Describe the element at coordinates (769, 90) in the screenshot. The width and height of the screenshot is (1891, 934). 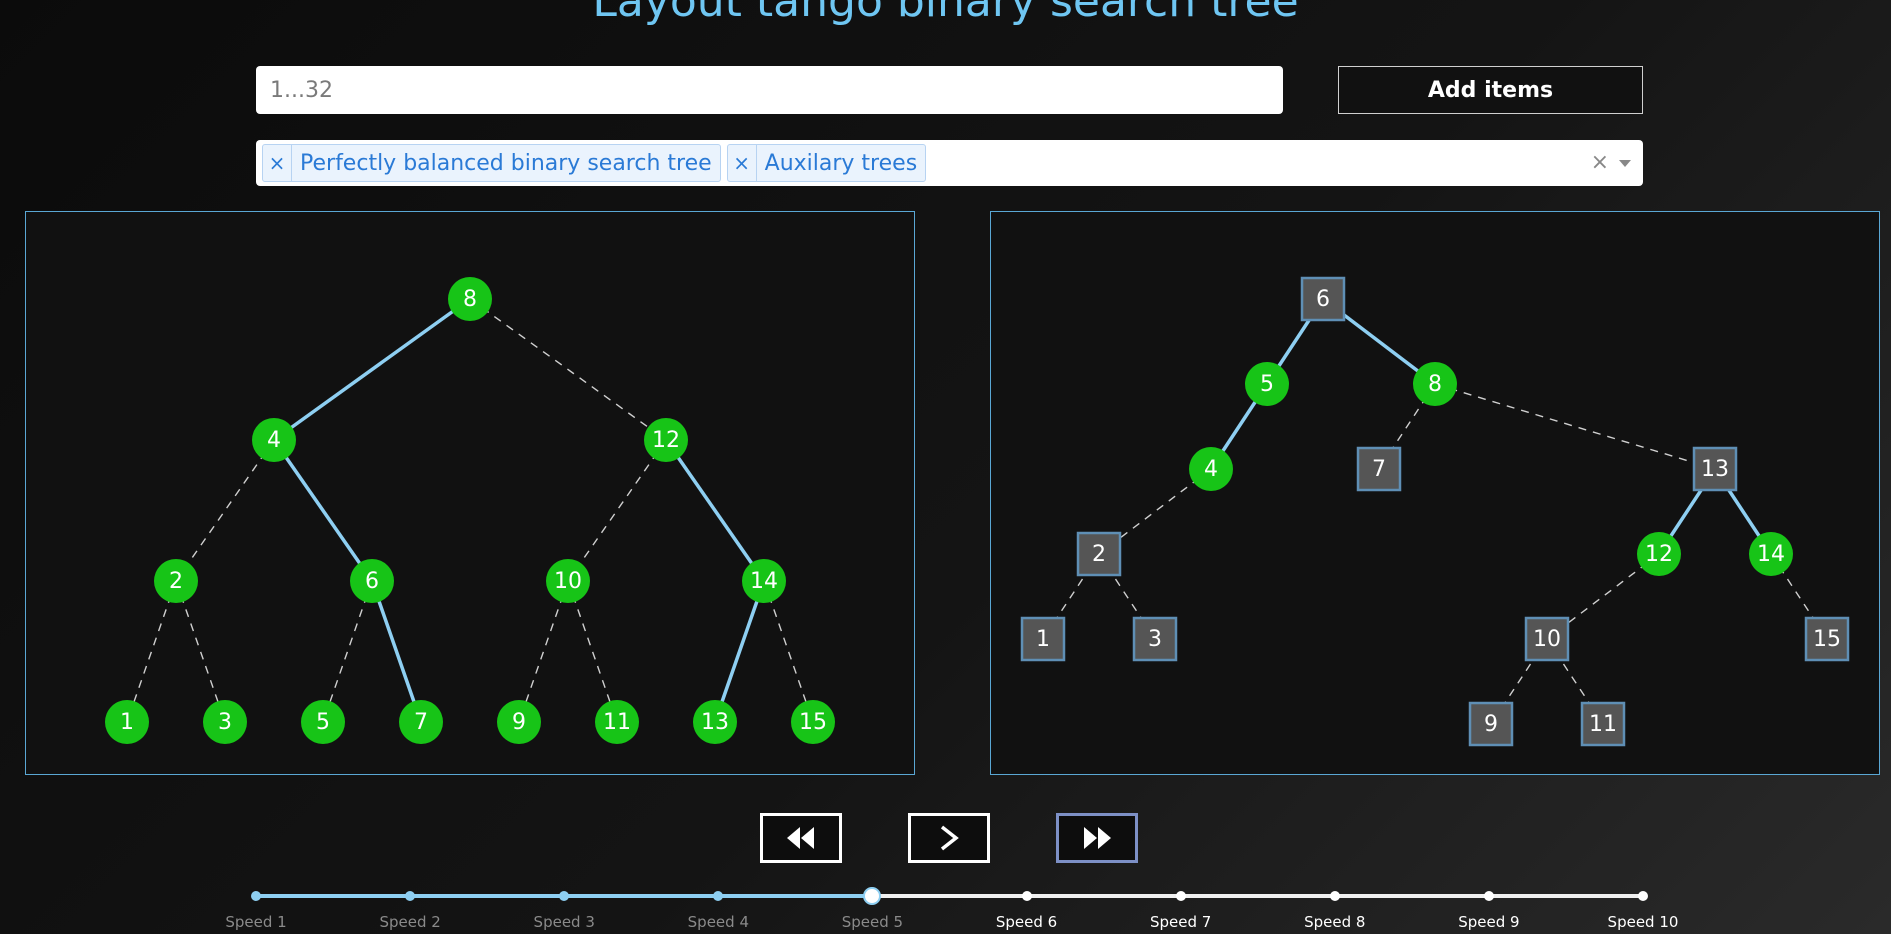
I see `items-input` at that location.